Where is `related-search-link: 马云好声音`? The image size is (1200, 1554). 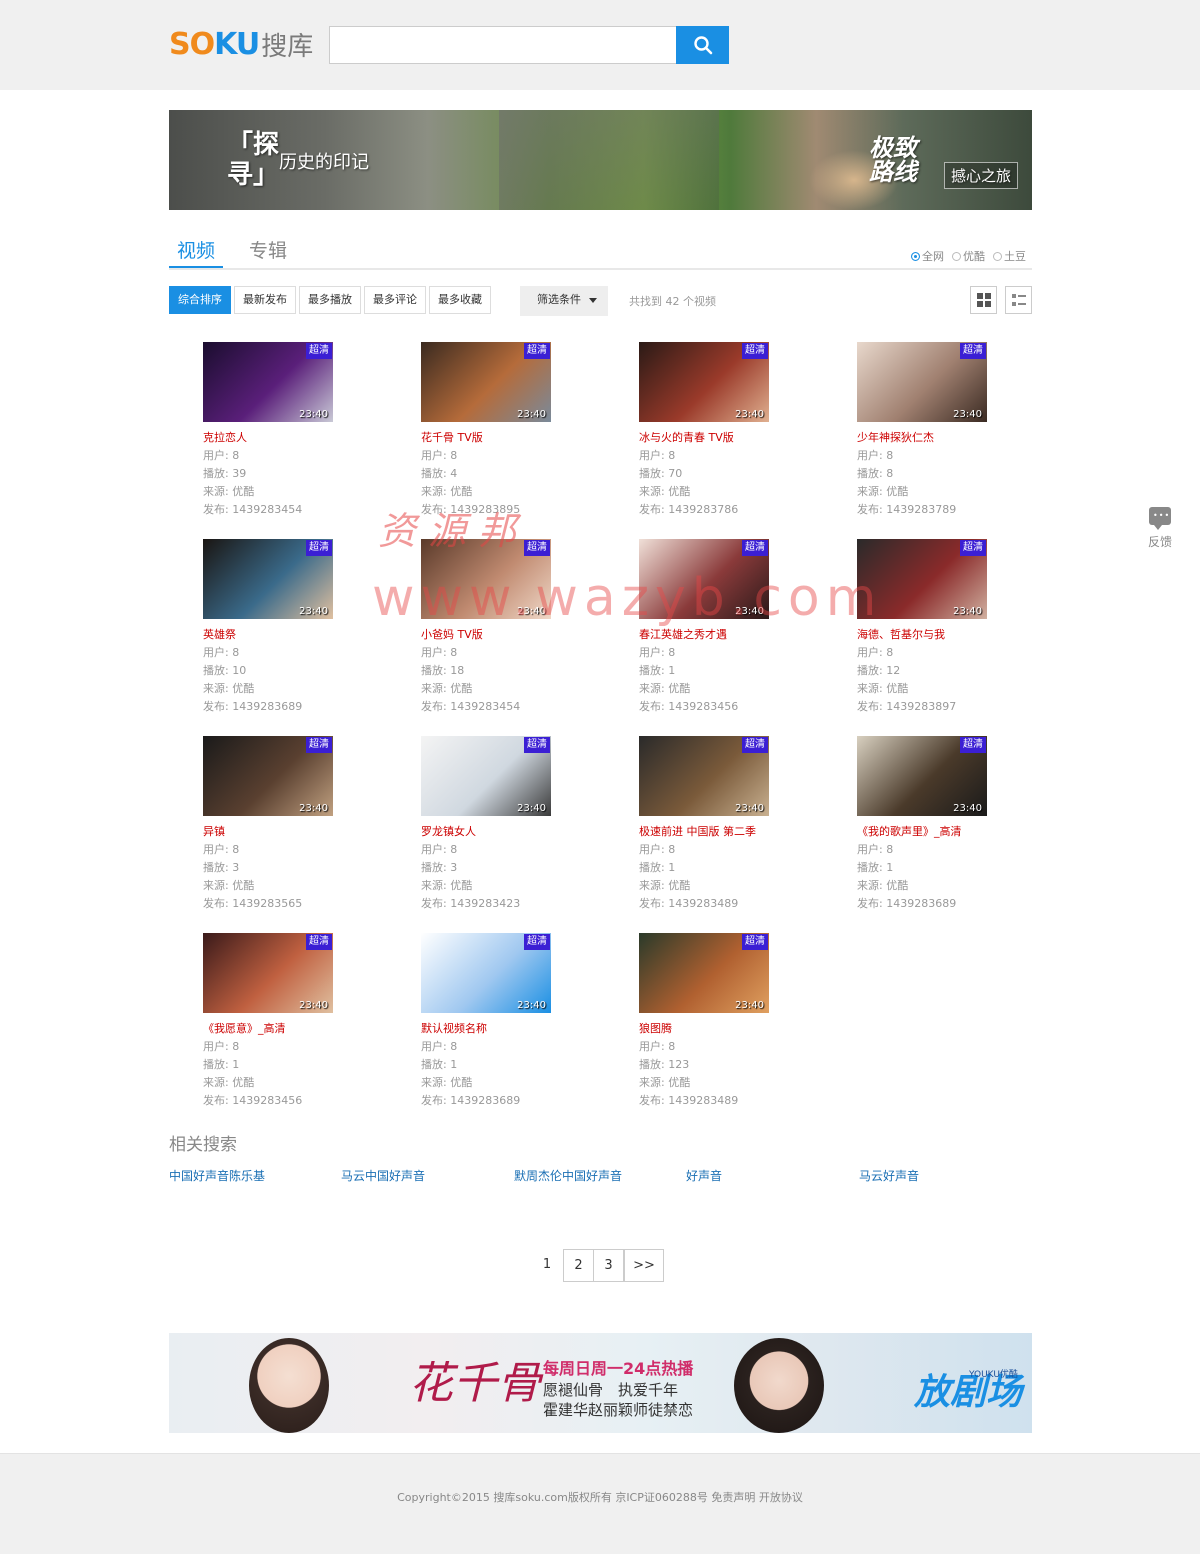 related-search-link: 马云好声音 is located at coordinates (889, 1175).